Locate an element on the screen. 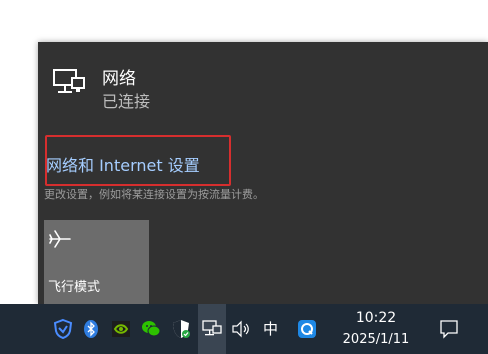 The image size is (488, 354). clock-time: 10:22 is located at coordinates (376, 318).